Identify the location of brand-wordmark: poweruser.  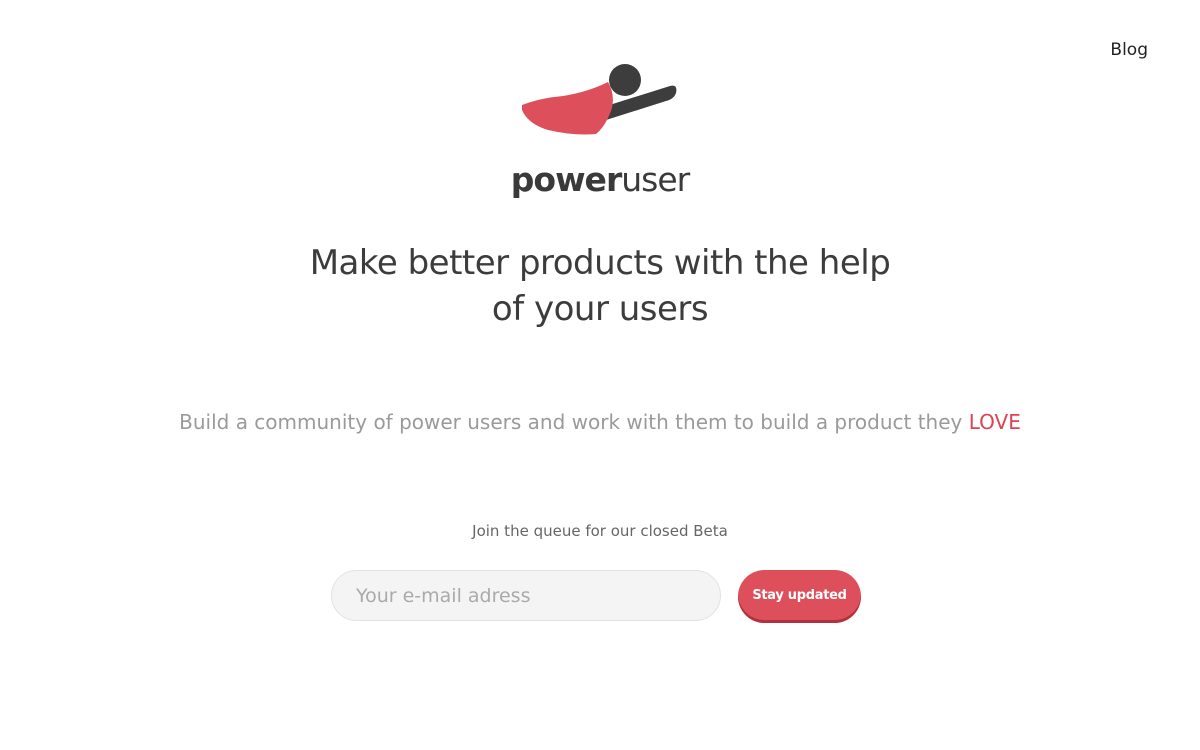
(600, 180).